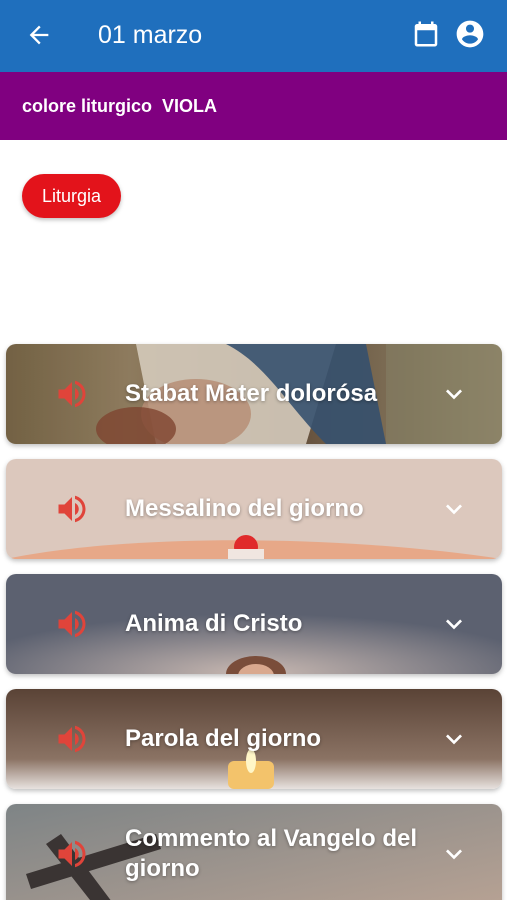 The height and width of the screenshot is (900, 507). What do you see at coordinates (253, 106) in the screenshot?
I see `liturgical-color-bar: colore liturgico VIOLA` at bounding box center [253, 106].